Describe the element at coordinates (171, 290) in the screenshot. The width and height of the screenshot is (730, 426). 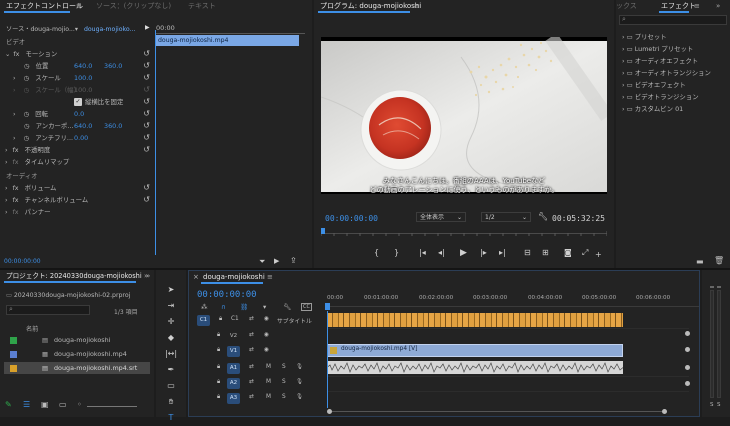
I see `selection-tool-icon: ➤` at that location.